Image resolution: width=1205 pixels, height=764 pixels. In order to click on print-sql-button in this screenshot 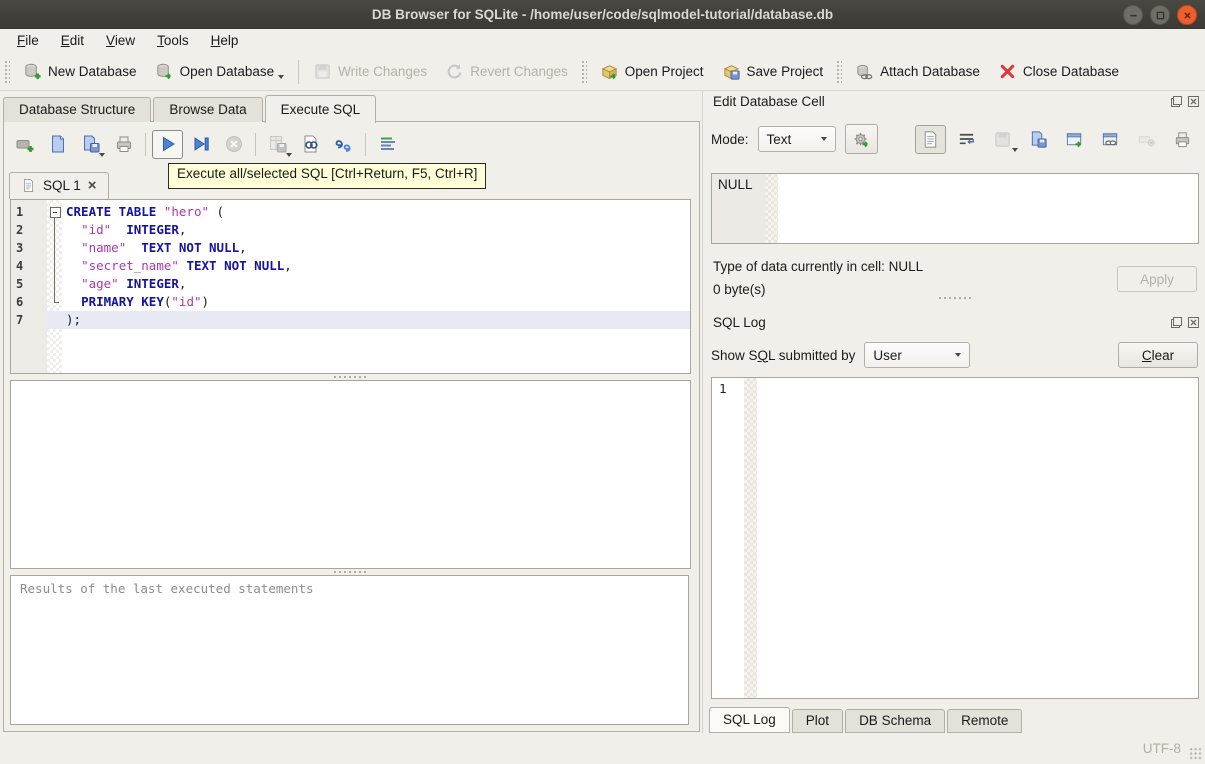, I will do `click(123, 144)`.